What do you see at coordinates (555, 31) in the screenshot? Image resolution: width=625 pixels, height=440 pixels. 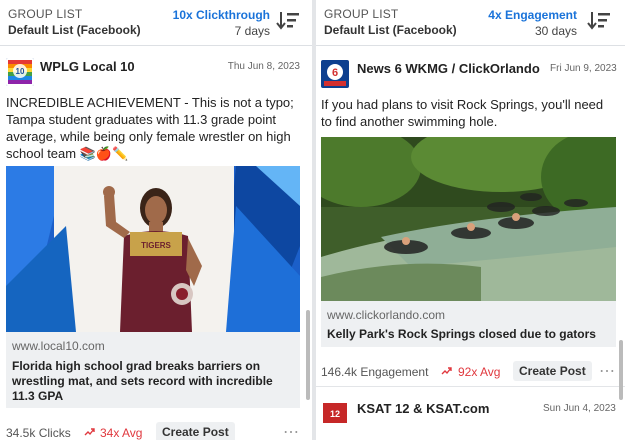 I see `period-label: 30 days` at bounding box center [555, 31].